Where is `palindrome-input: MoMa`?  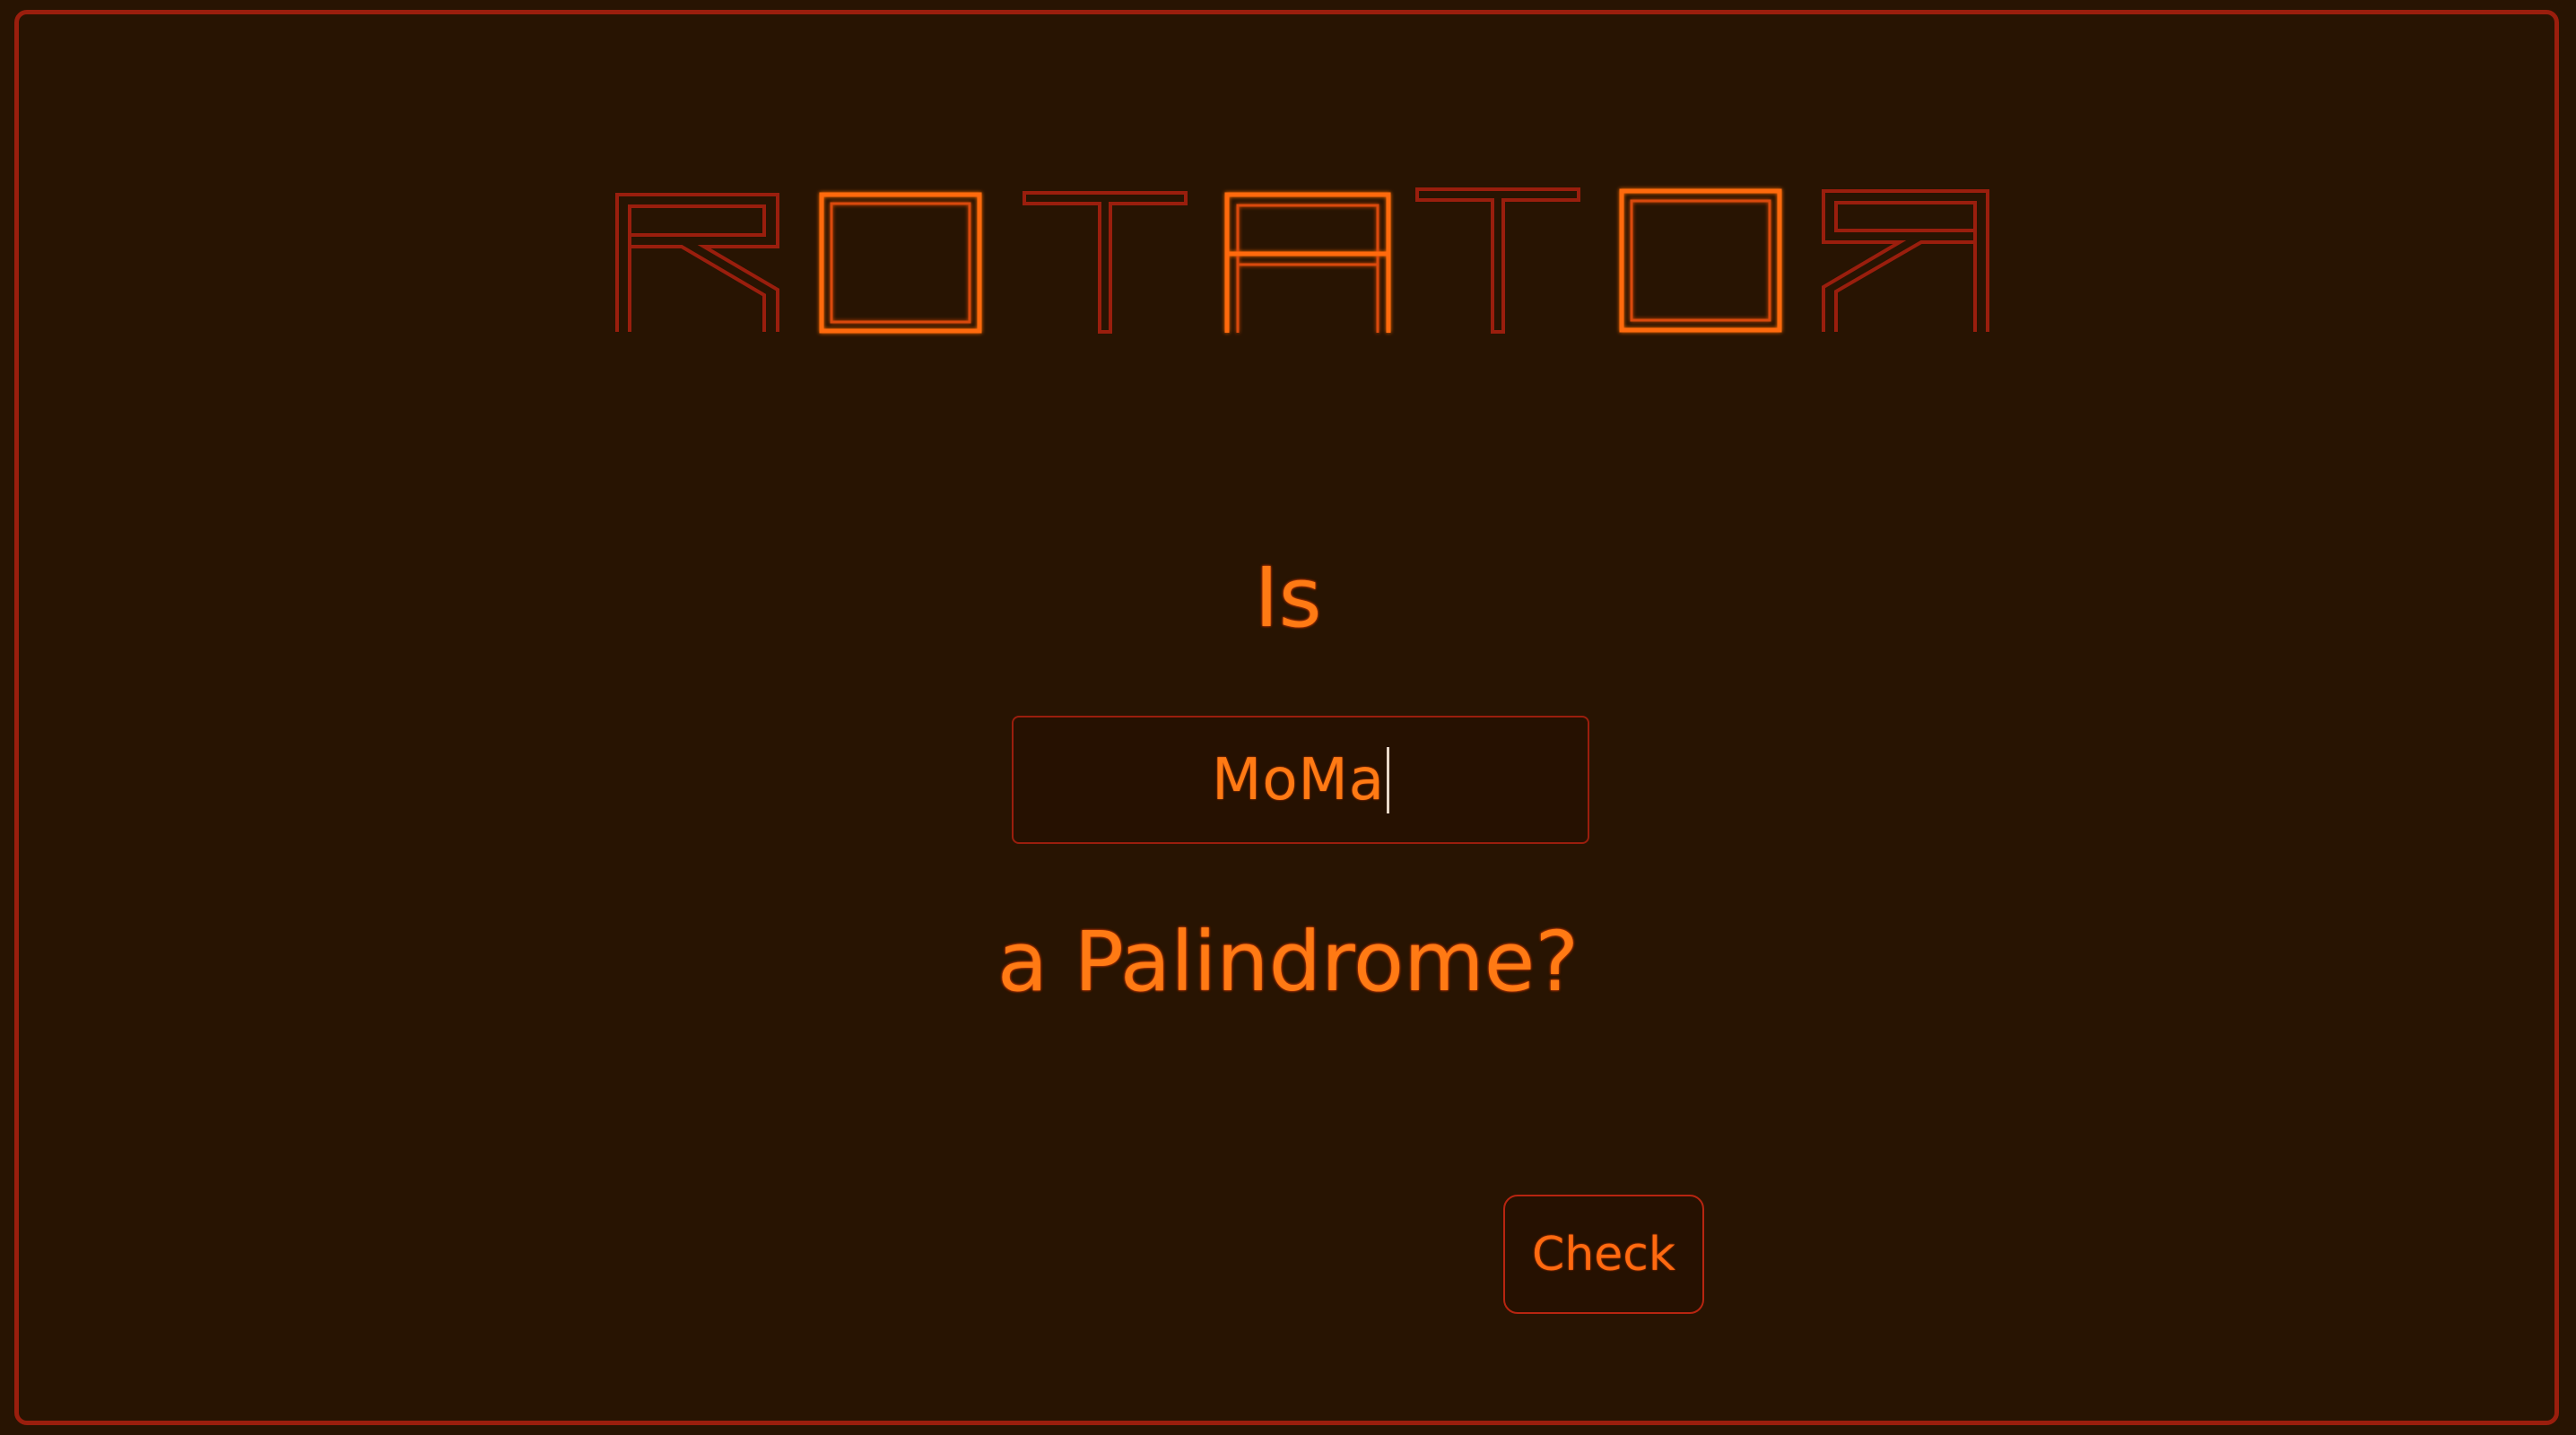
palindrome-input: MoMa is located at coordinates (1300, 780).